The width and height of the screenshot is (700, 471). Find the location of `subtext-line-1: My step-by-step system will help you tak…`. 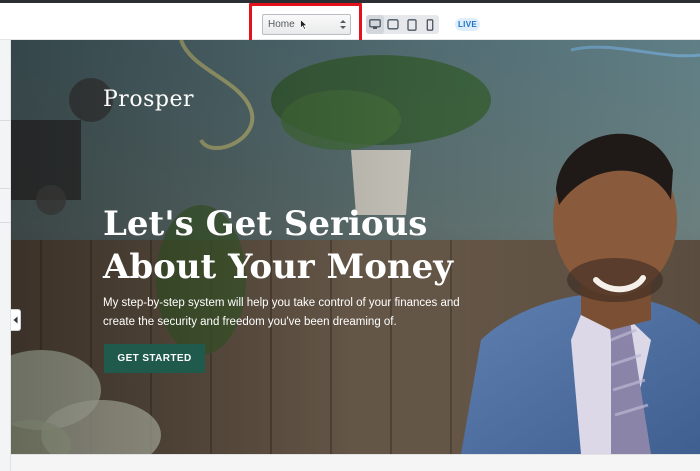

subtext-line-1: My step-by-step system will help you tak… is located at coordinates (281, 303).